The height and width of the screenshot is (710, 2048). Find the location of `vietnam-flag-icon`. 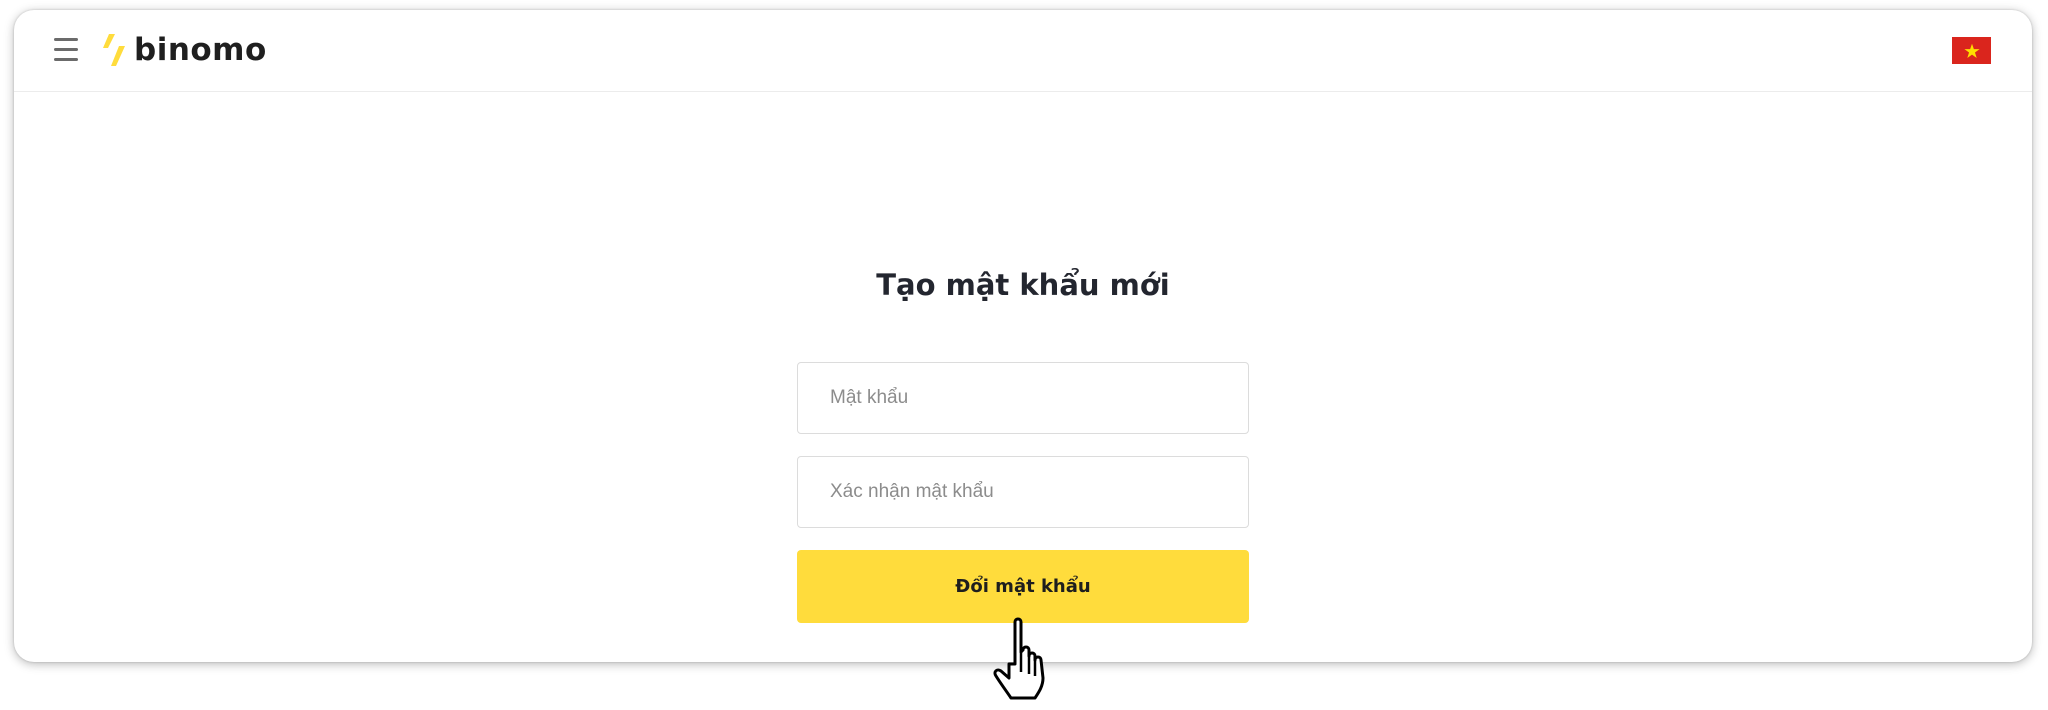

vietnam-flag-icon is located at coordinates (1971, 50).